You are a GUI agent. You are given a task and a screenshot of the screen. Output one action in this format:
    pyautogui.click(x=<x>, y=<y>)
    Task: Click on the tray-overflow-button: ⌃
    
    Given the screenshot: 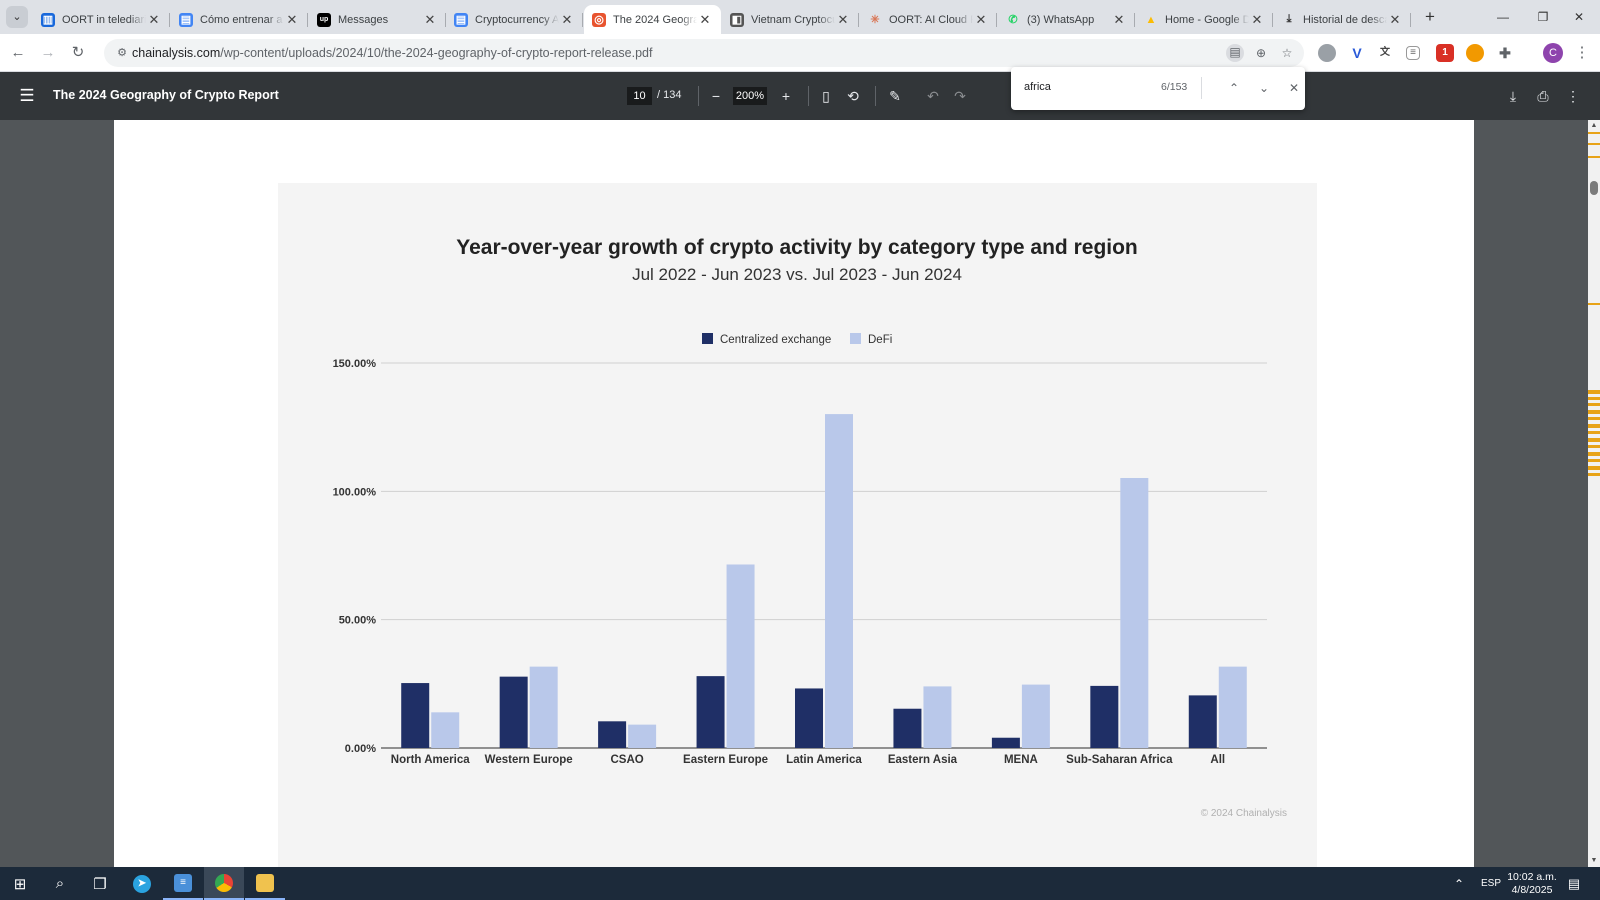 What is the action you would take?
    pyautogui.click(x=1459, y=883)
    